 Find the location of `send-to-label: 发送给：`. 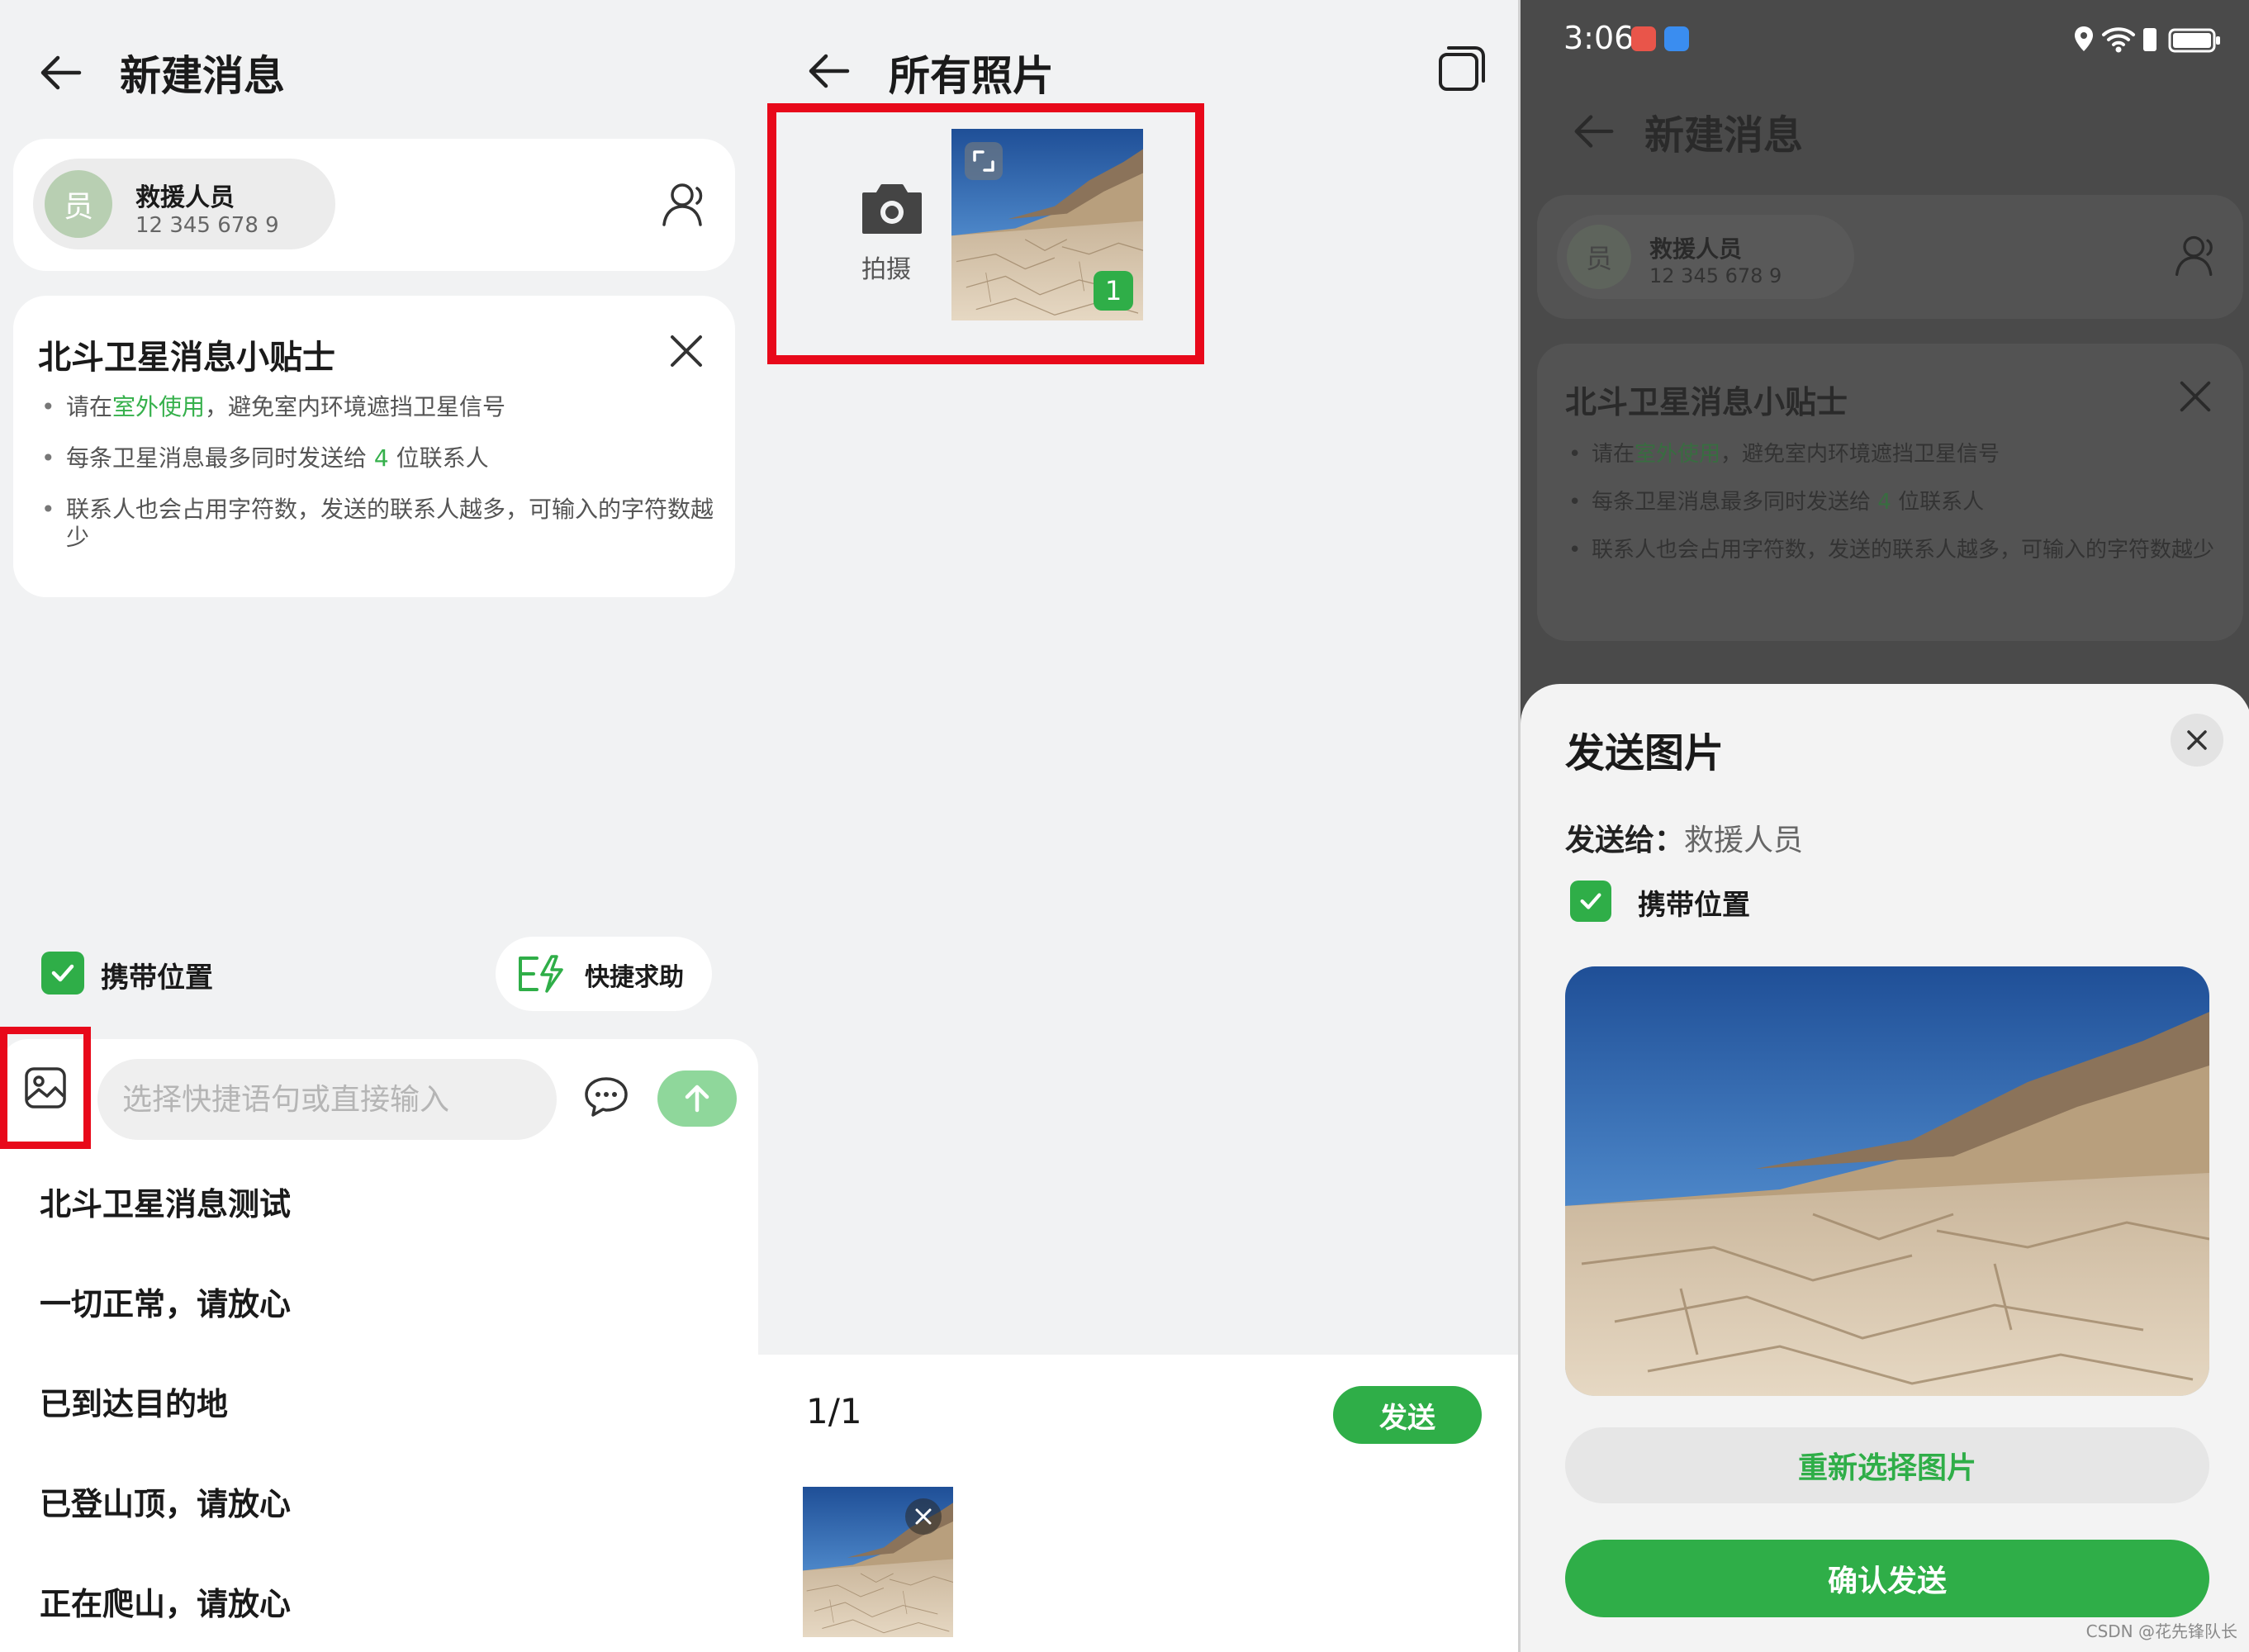

send-to-label: 发送给： is located at coordinates (1625, 840).